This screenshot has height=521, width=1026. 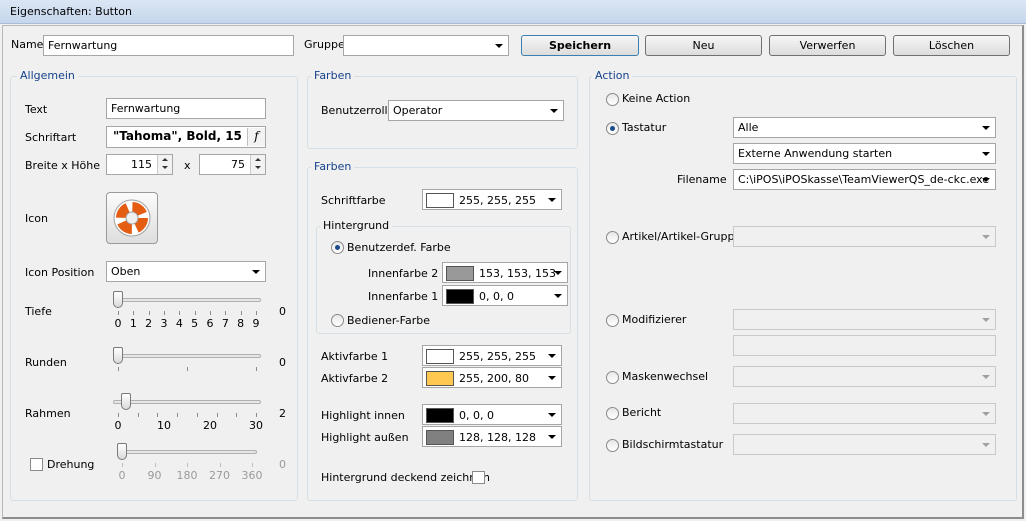 I want to click on name-input: Fernwartung, so click(x=168, y=45).